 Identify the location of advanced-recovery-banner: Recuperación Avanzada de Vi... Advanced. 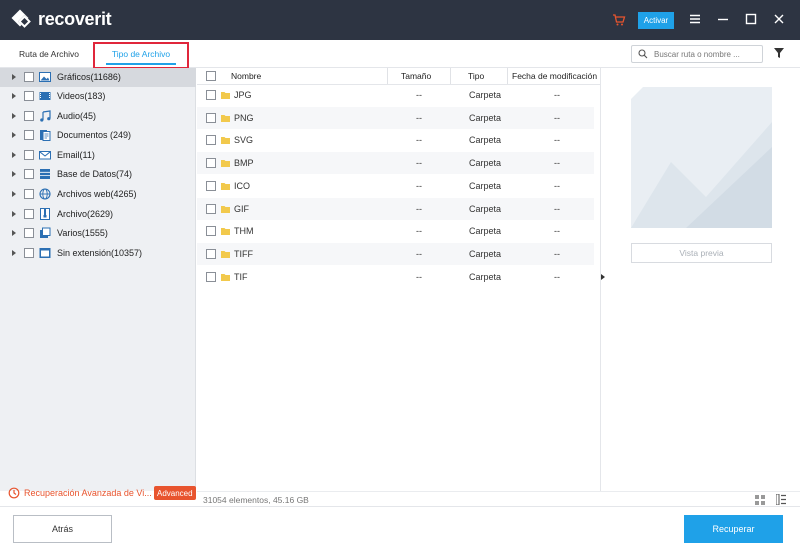
(98, 493).